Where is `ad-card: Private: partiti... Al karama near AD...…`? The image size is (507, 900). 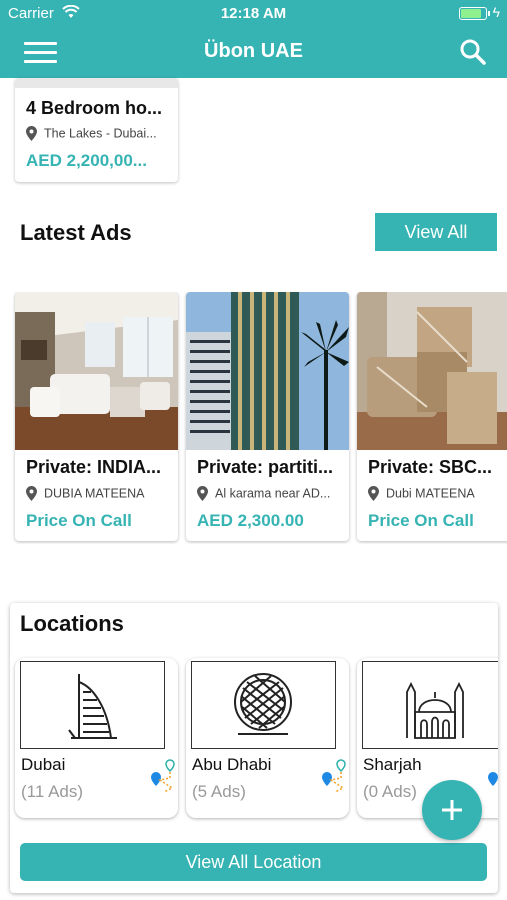
ad-card: Private: partiti... Al karama near AD...… is located at coordinates (267, 416).